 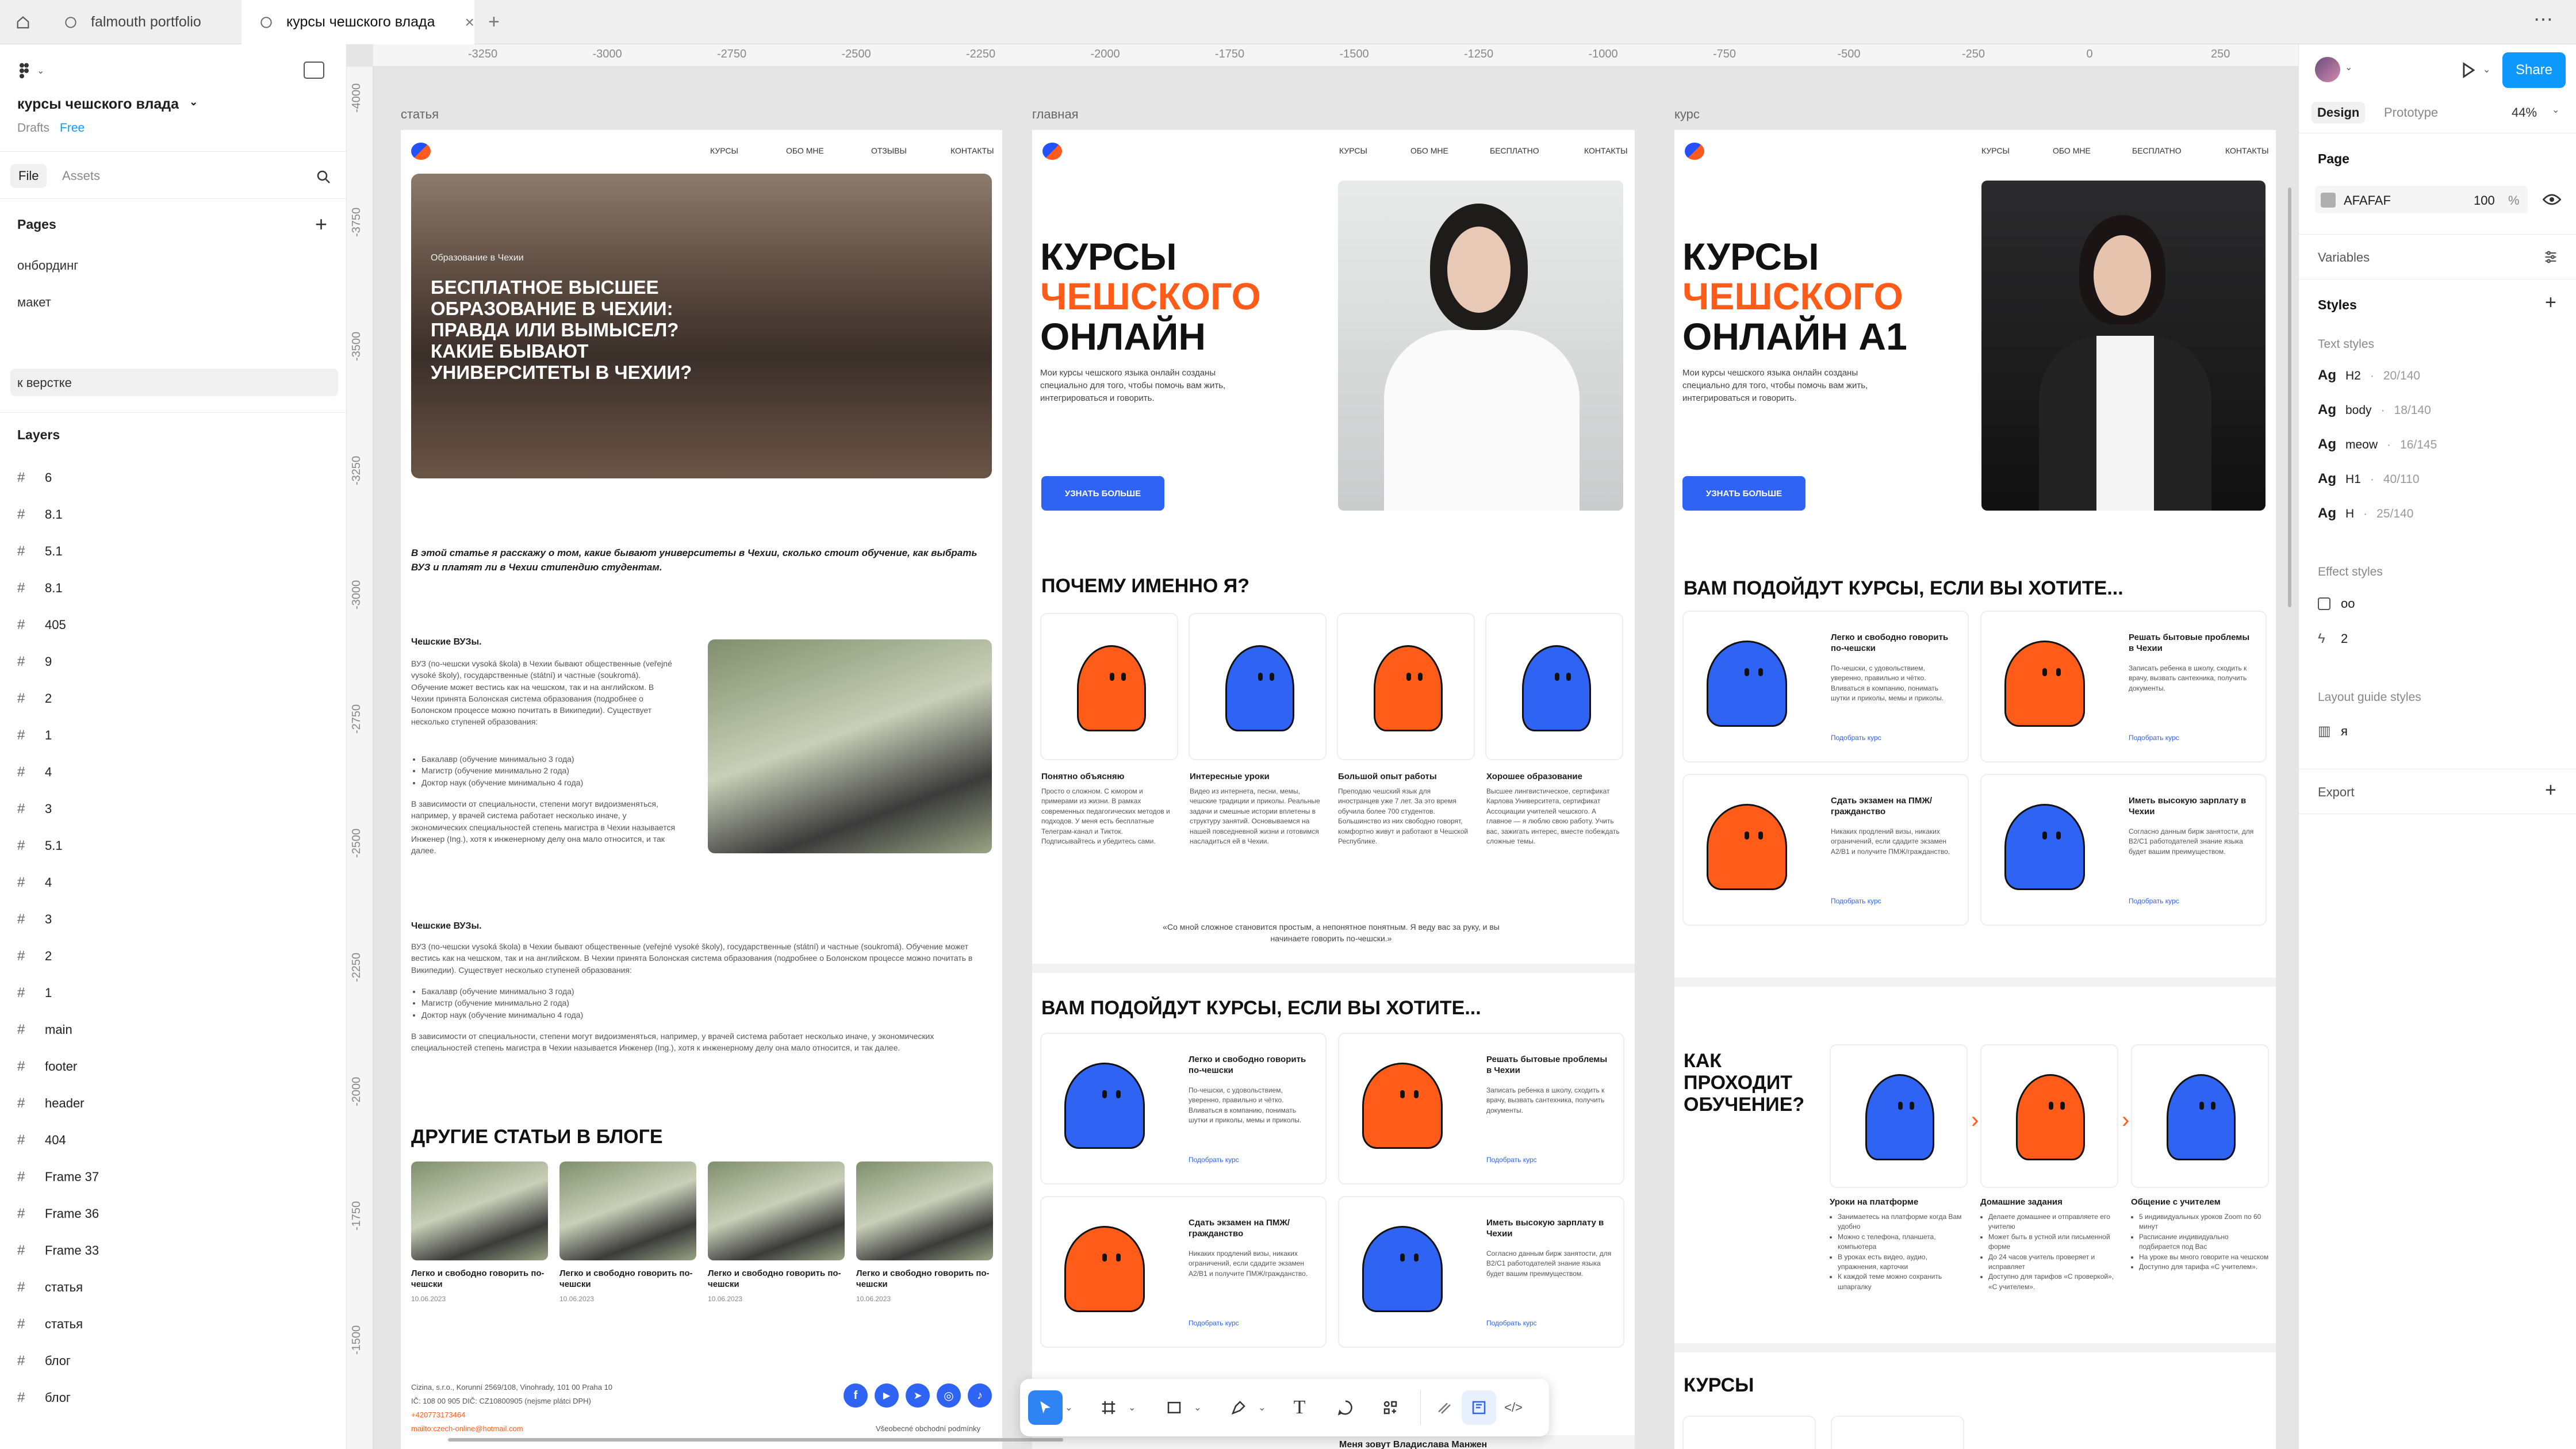 What do you see at coordinates (323, 177) in the screenshot?
I see `search-icon` at bounding box center [323, 177].